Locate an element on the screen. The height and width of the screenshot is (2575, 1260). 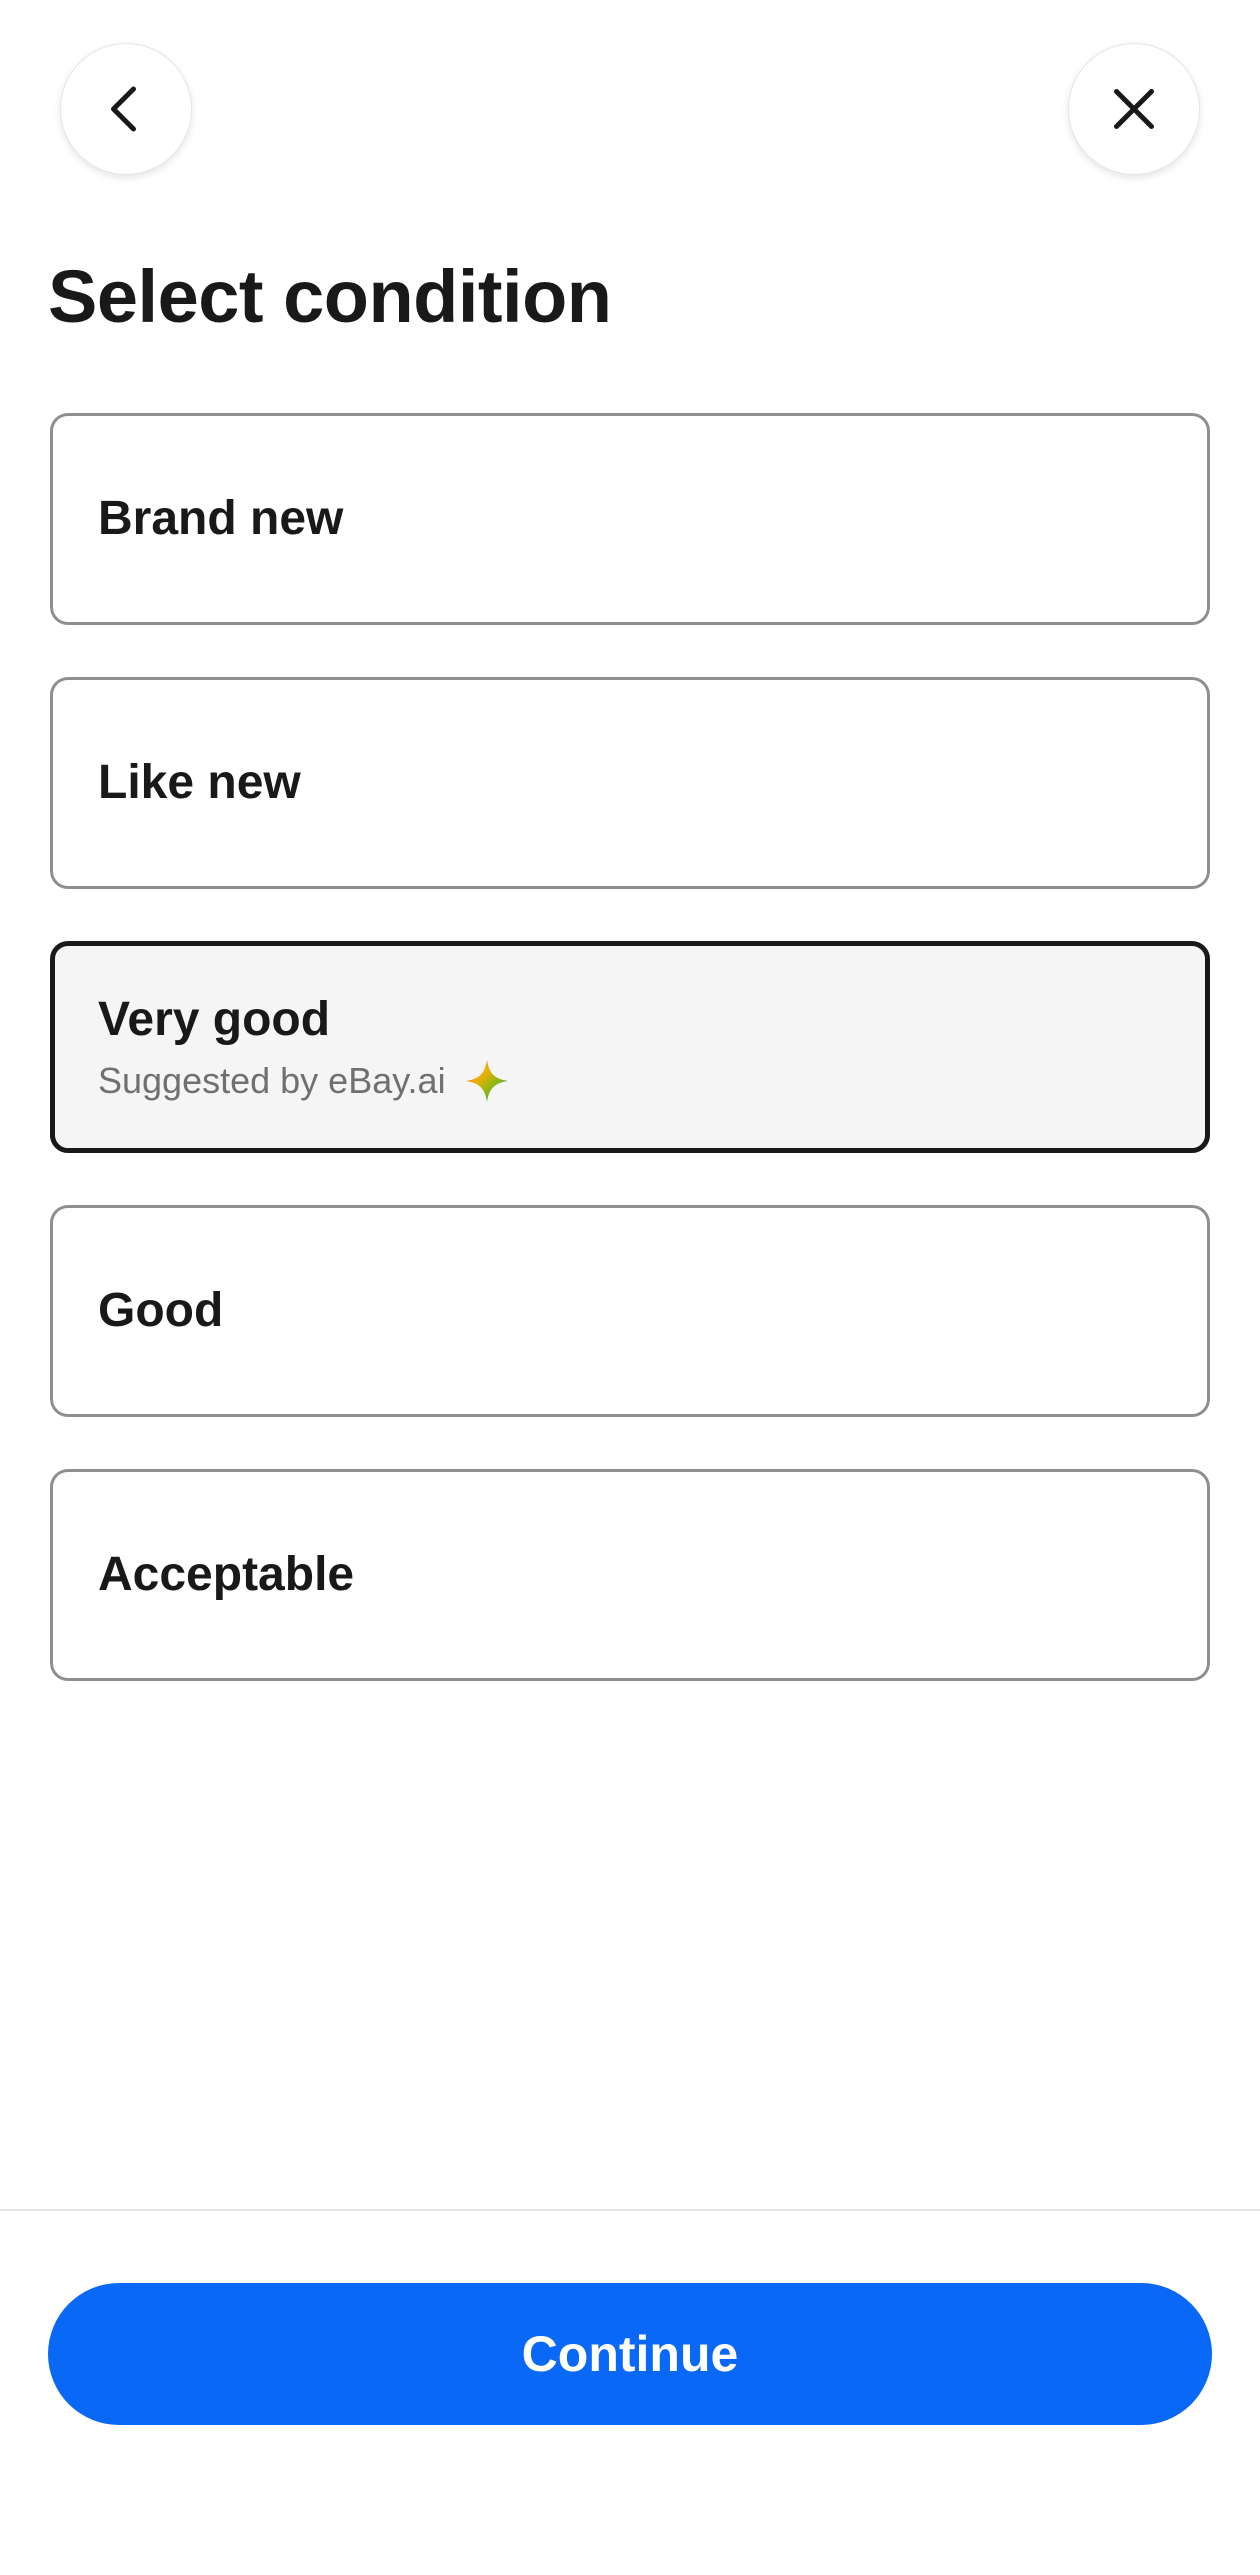
footer-divider is located at coordinates (630, 2210).